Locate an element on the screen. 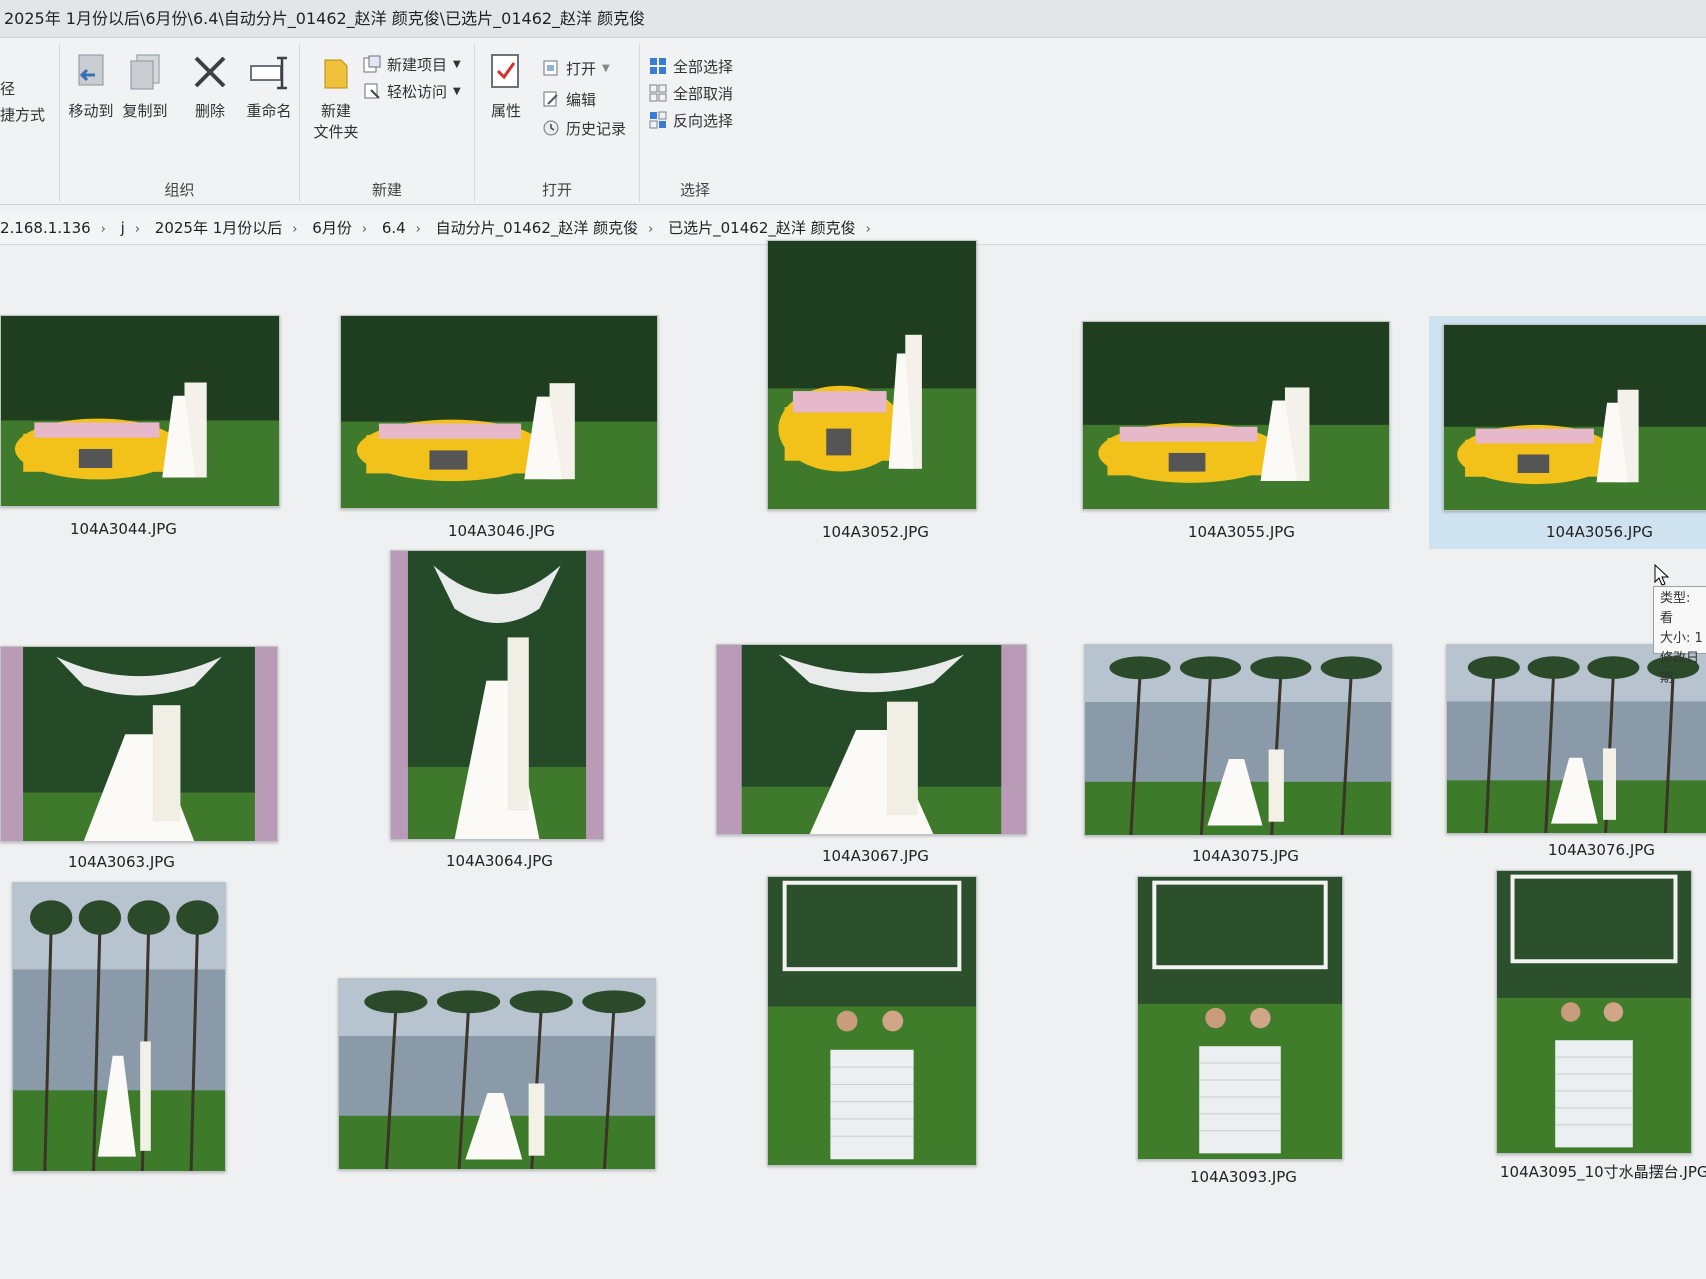 This screenshot has width=1706, height=1279. file-name-label: 104A3067.JPG is located at coordinates (875, 856).